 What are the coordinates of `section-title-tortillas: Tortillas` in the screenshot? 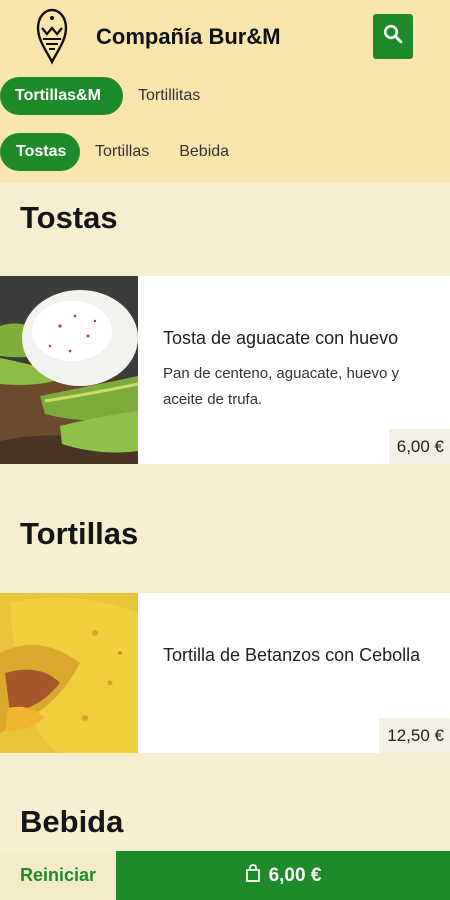 It's located at (79, 533).